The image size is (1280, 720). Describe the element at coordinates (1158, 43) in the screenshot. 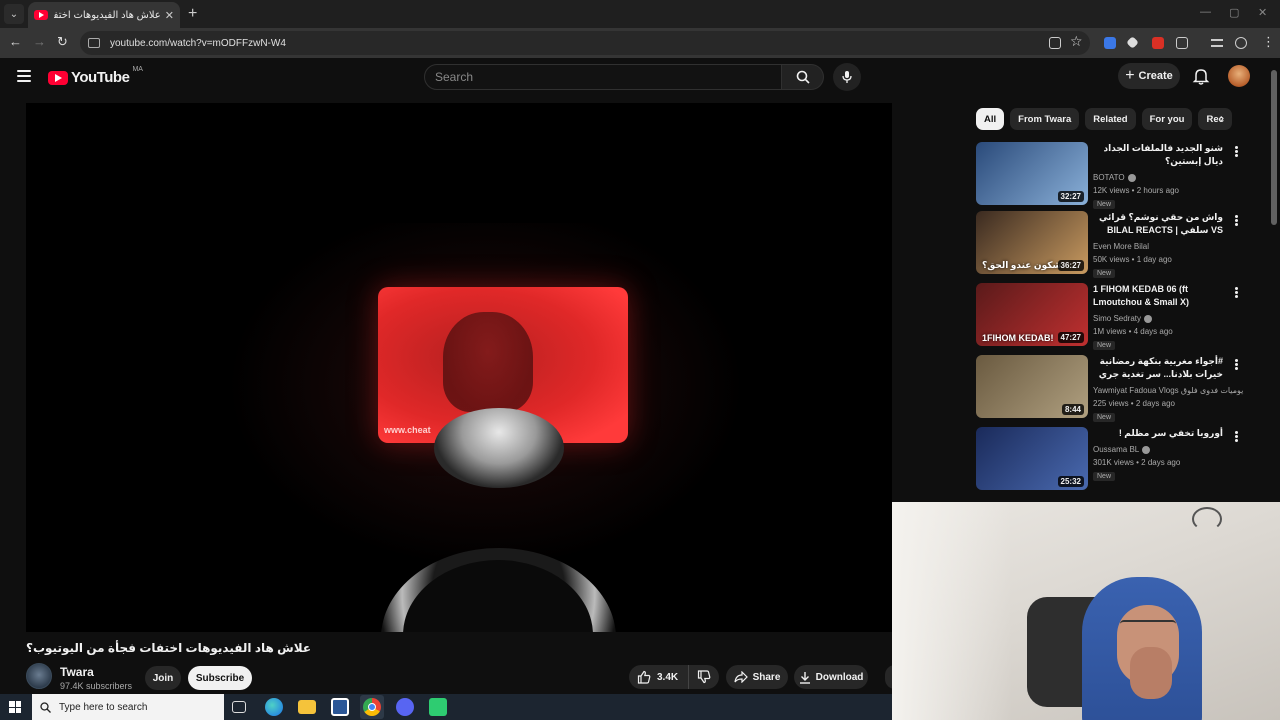

I see `extension-red-icon` at that location.